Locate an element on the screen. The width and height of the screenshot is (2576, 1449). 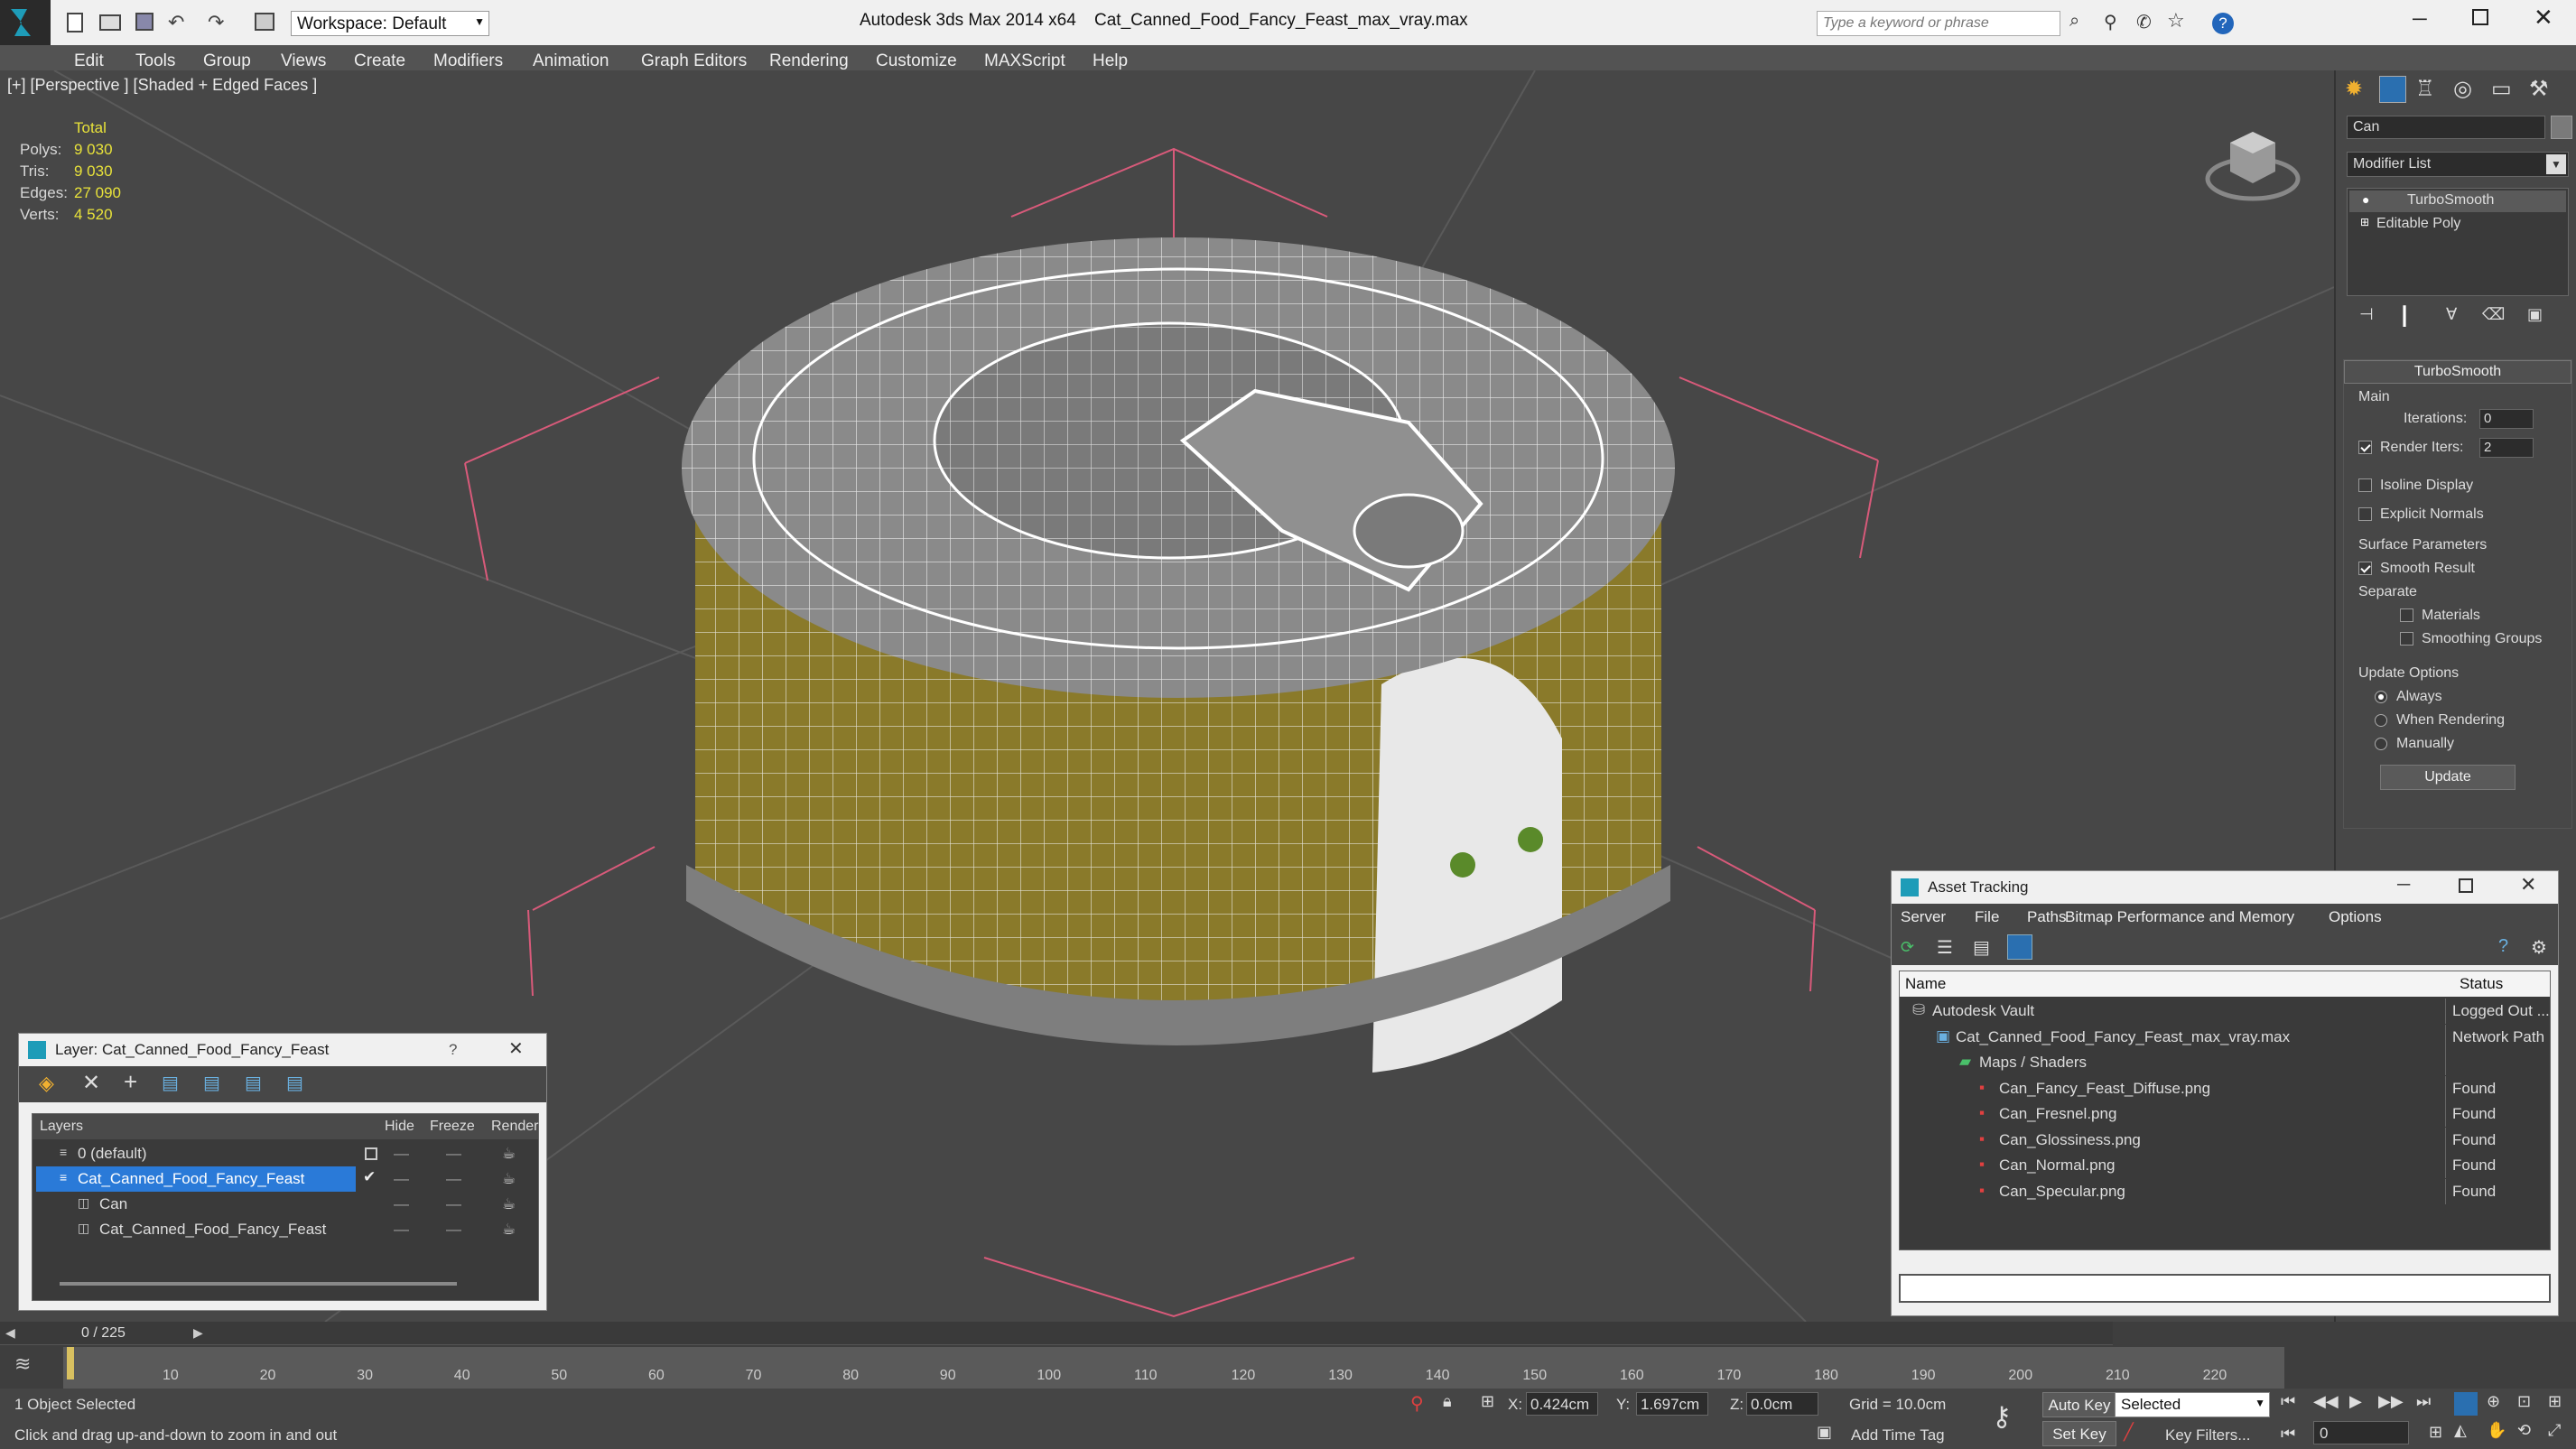
iterations-spinner: 0 is located at coordinates (2506, 419).